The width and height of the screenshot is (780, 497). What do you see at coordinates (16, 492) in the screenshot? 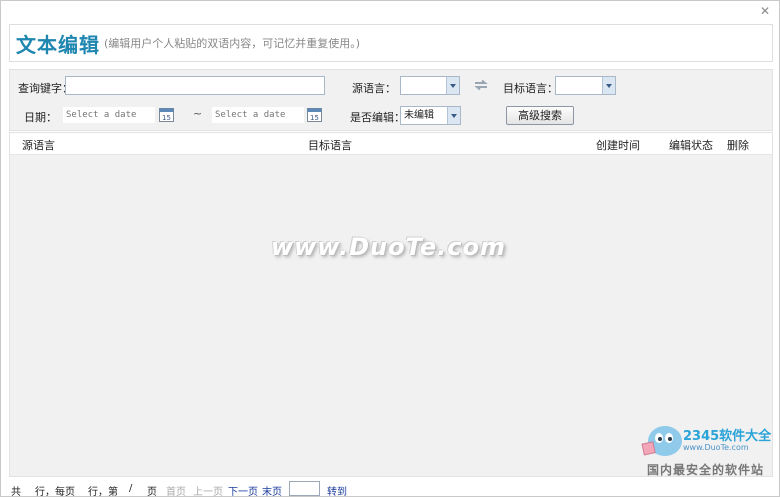
I see `pager-total-label: 共` at bounding box center [16, 492].